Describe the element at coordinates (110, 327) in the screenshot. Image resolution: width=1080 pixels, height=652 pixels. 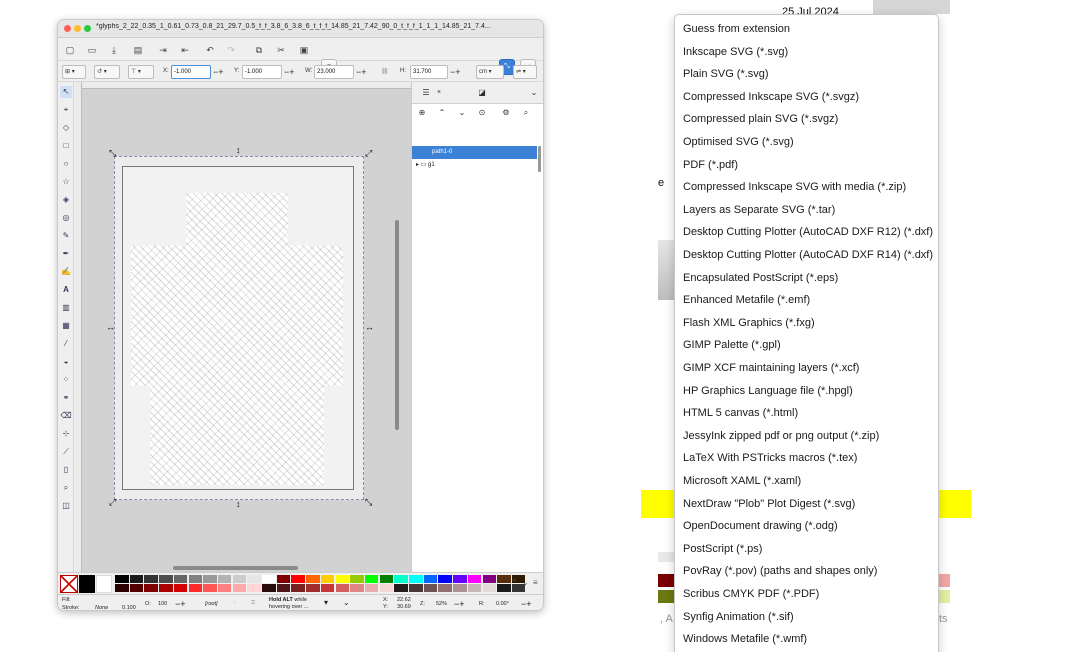
I see `scale-handle-w: ↔` at that location.